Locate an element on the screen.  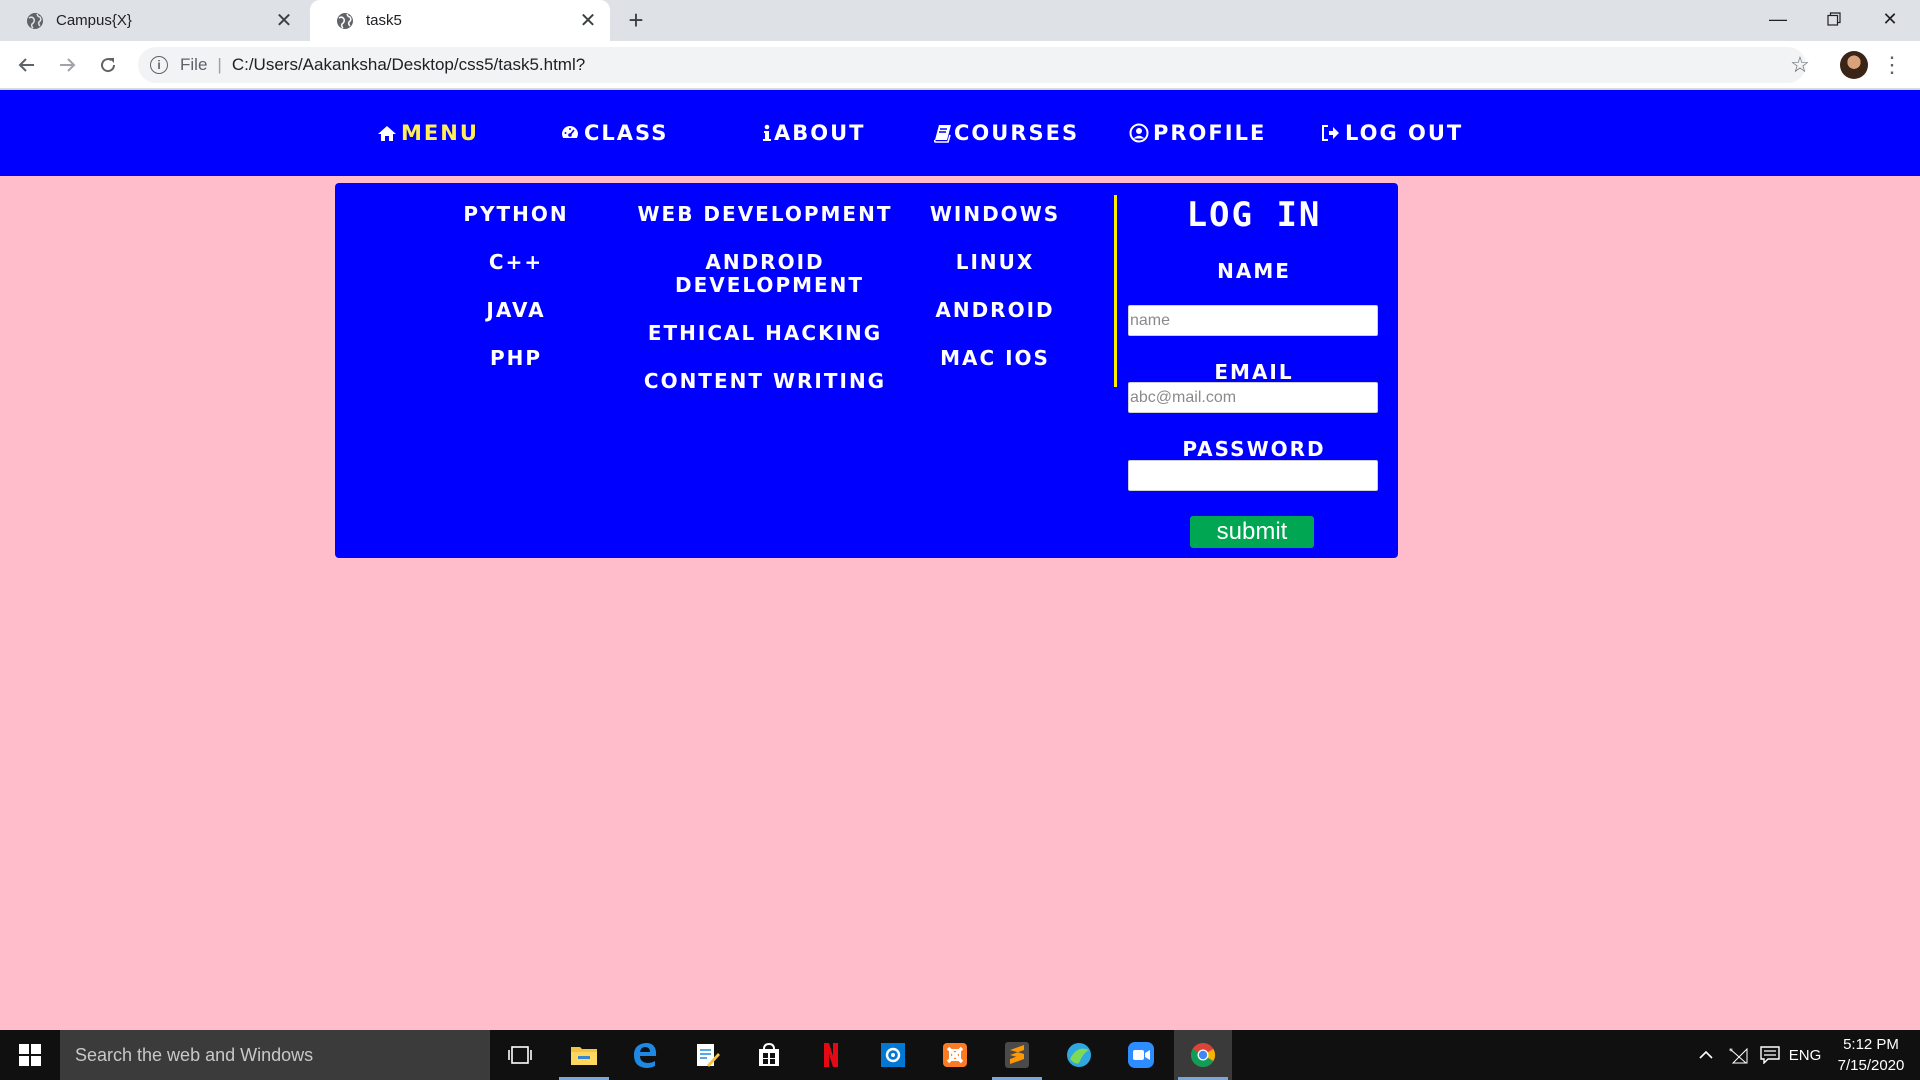
name-label: NAME is located at coordinates (1254, 271).